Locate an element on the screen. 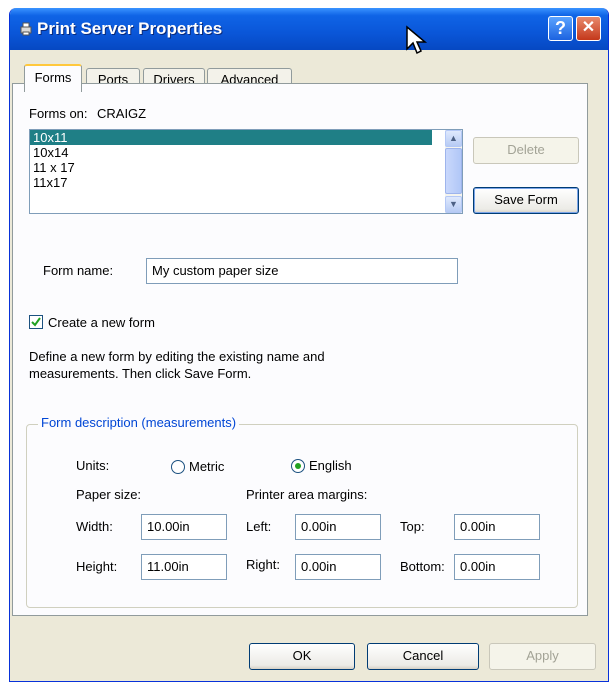 The image size is (609, 685). printer-icon is located at coordinates (26, 29).